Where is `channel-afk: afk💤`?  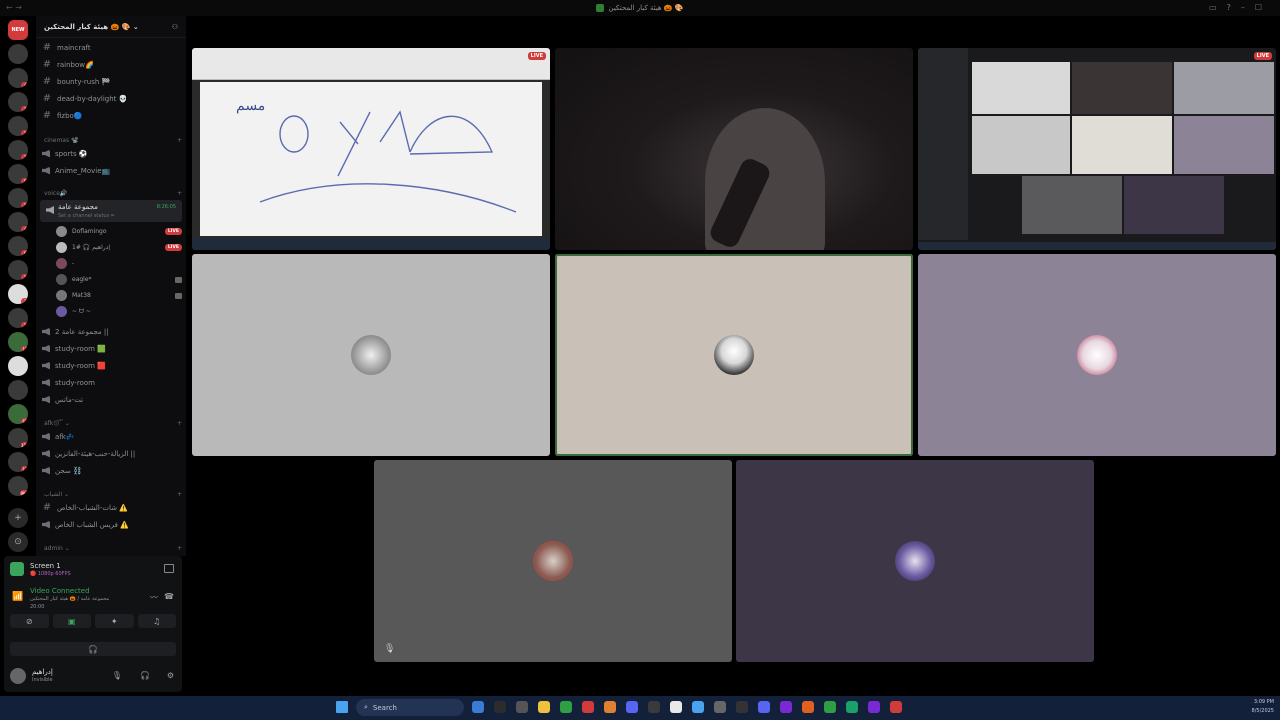 channel-afk: afk💤 is located at coordinates (112, 436).